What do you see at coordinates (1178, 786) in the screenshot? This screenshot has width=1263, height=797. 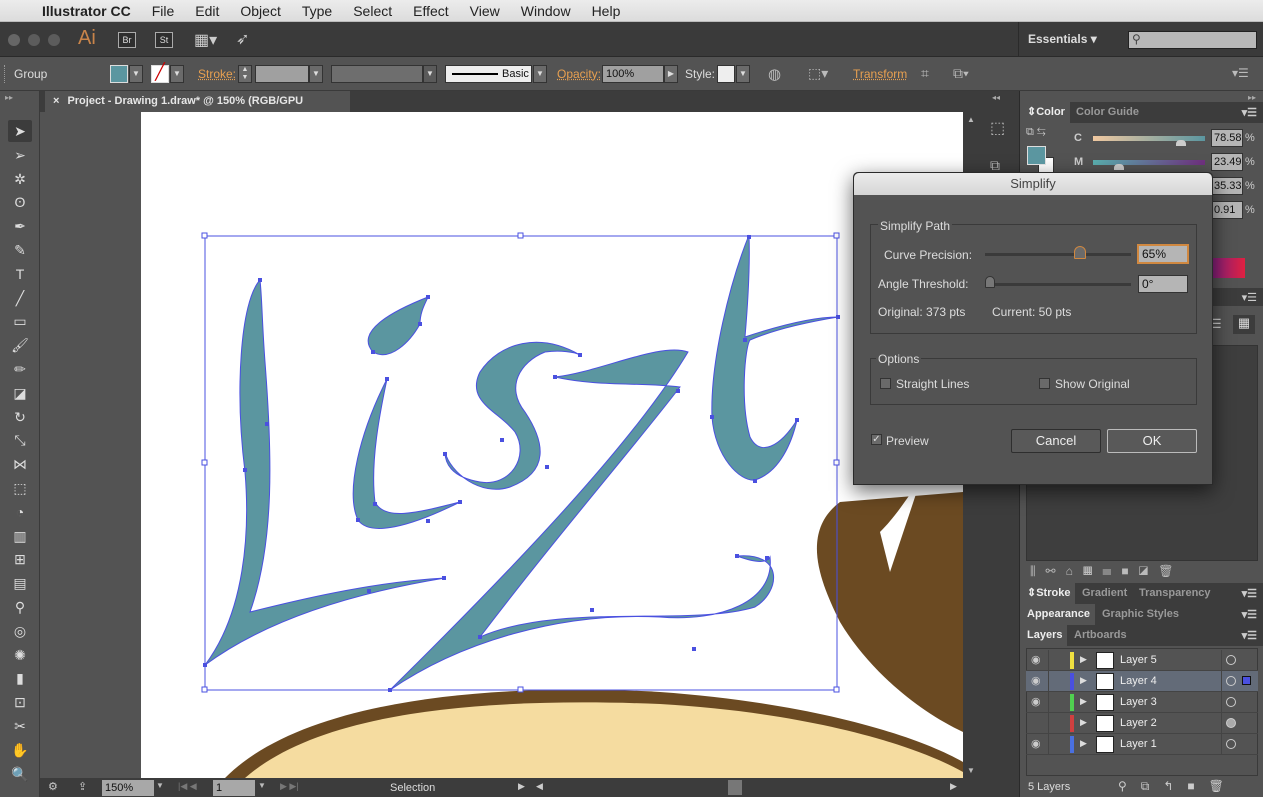 I see `layers-footer-icons: ⚲⧉↰■🗑` at bounding box center [1178, 786].